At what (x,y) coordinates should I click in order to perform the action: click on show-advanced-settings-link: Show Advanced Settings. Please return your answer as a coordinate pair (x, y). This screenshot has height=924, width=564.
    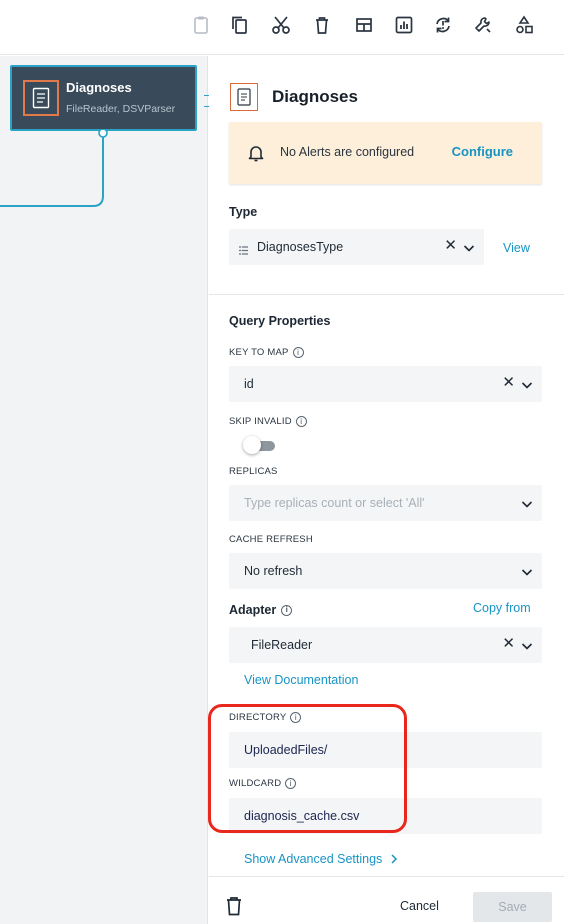
    Looking at the image, I should click on (321, 859).